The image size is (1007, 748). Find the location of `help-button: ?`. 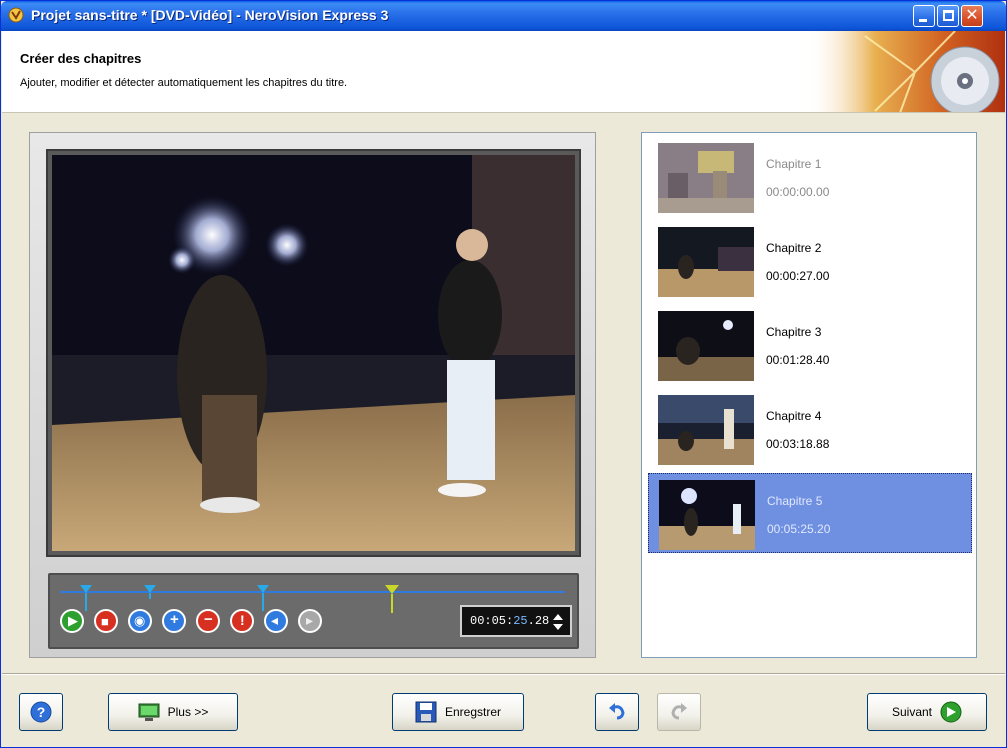

help-button: ? is located at coordinates (41, 712).